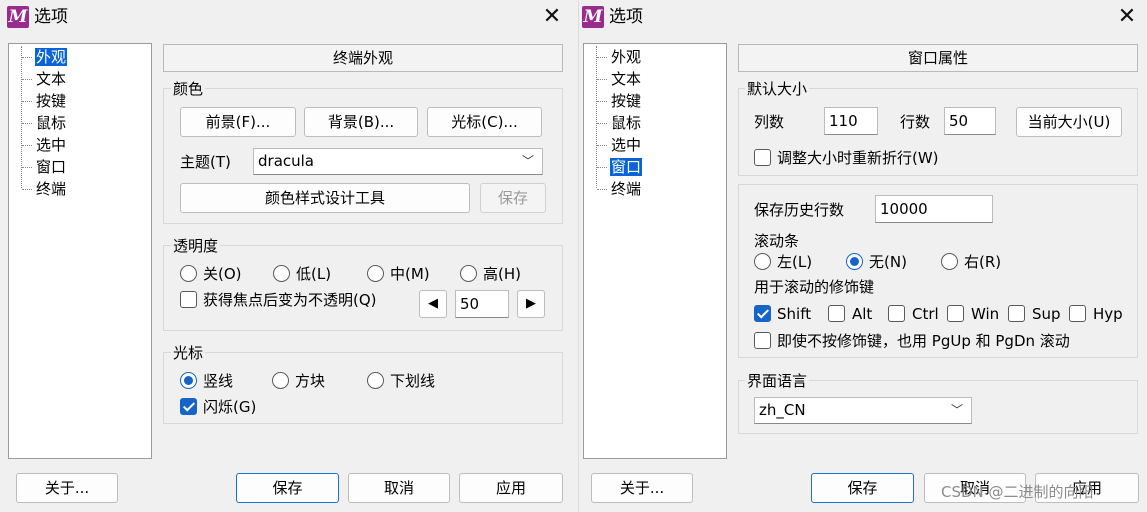 This screenshot has height=512, width=1147. Describe the element at coordinates (375, 380) in the screenshot. I see `cursor-underline-radio` at that location.